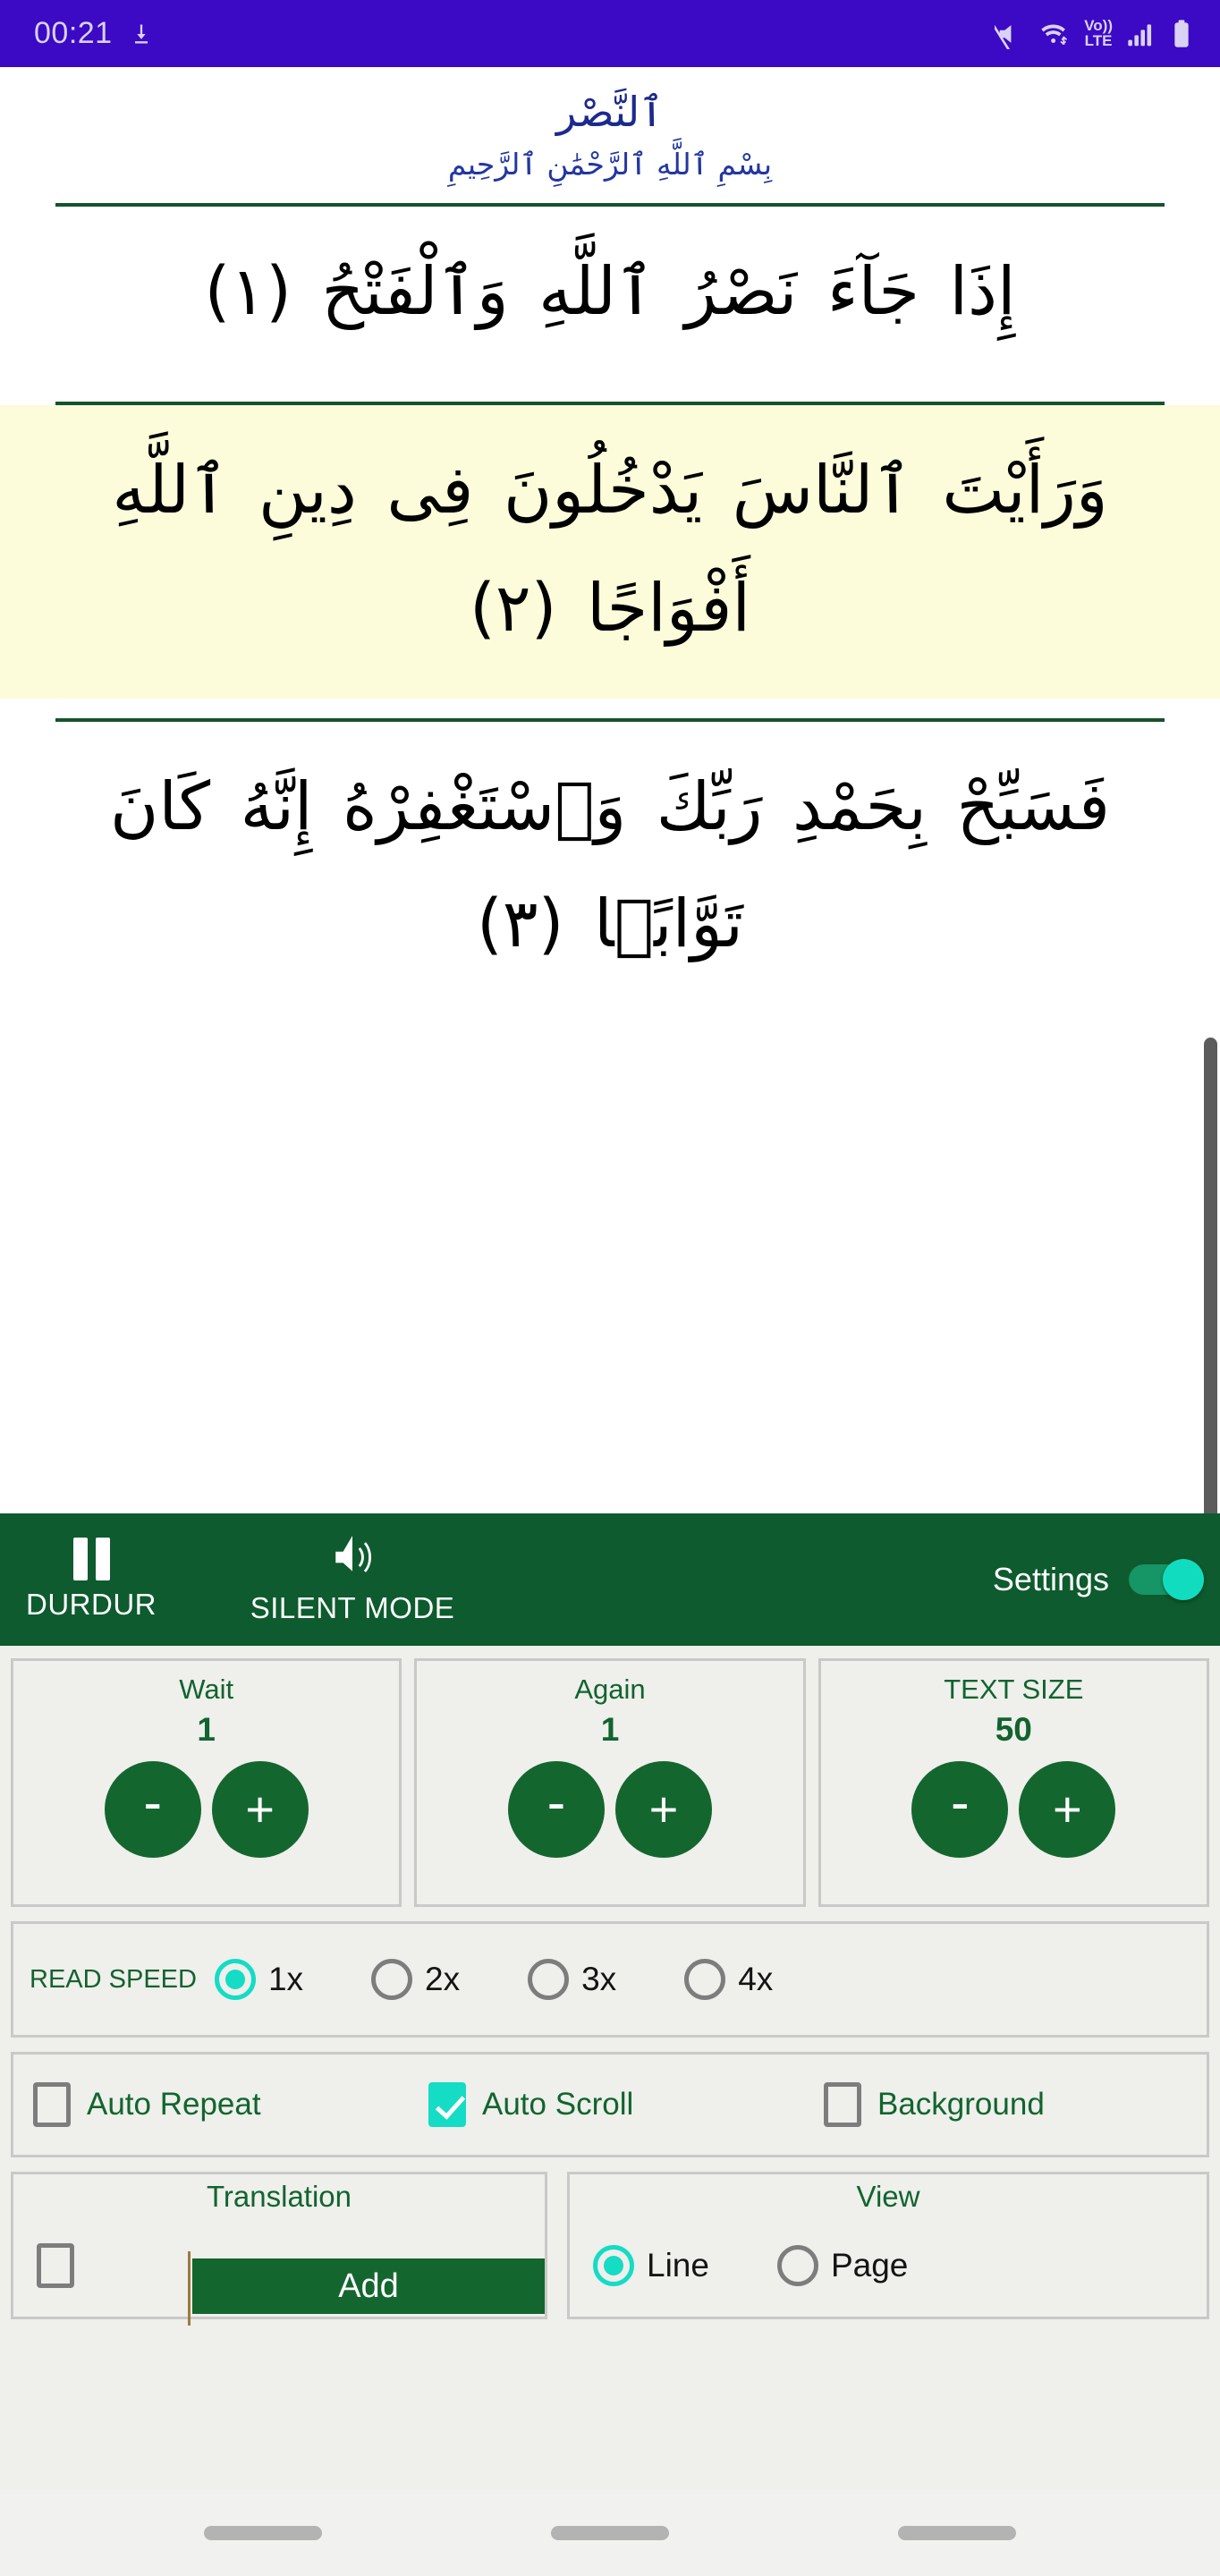 Image resolution: width=1220 pixels, height=2576 pixels. Describe the element at coordinates (190, 2288) in the screenshot. I see `translation-divider` at that location.